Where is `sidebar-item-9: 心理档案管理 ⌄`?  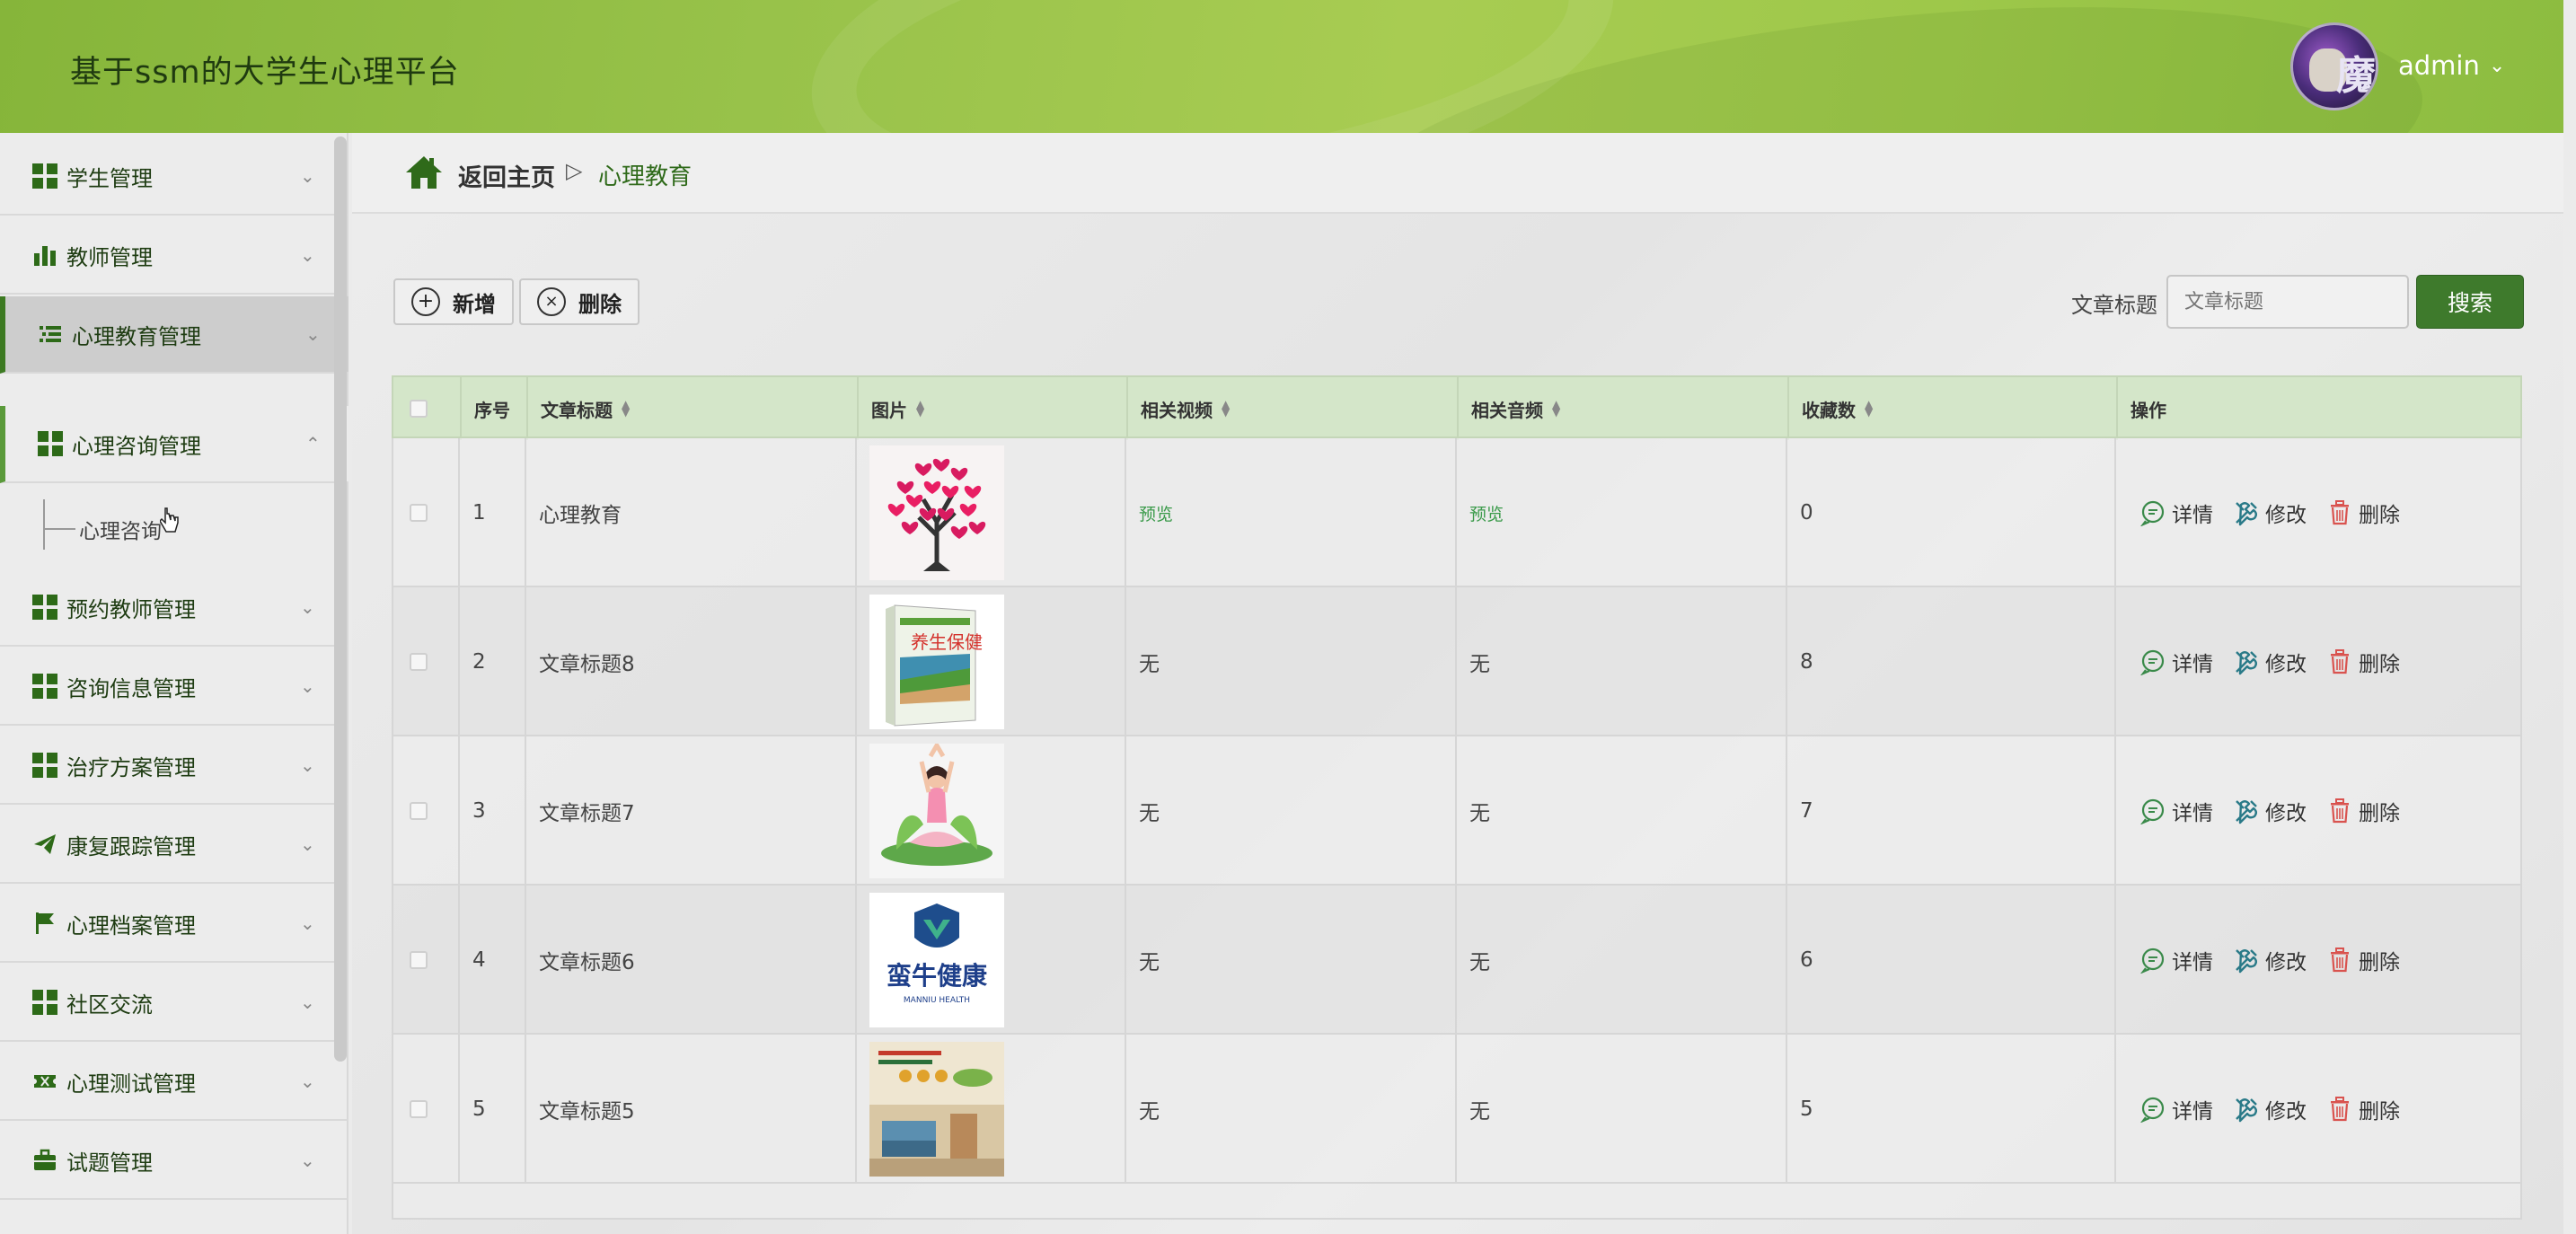
sidebar-item-9: 心理档案管理 ⌄ is located at coordinates (174, 924).